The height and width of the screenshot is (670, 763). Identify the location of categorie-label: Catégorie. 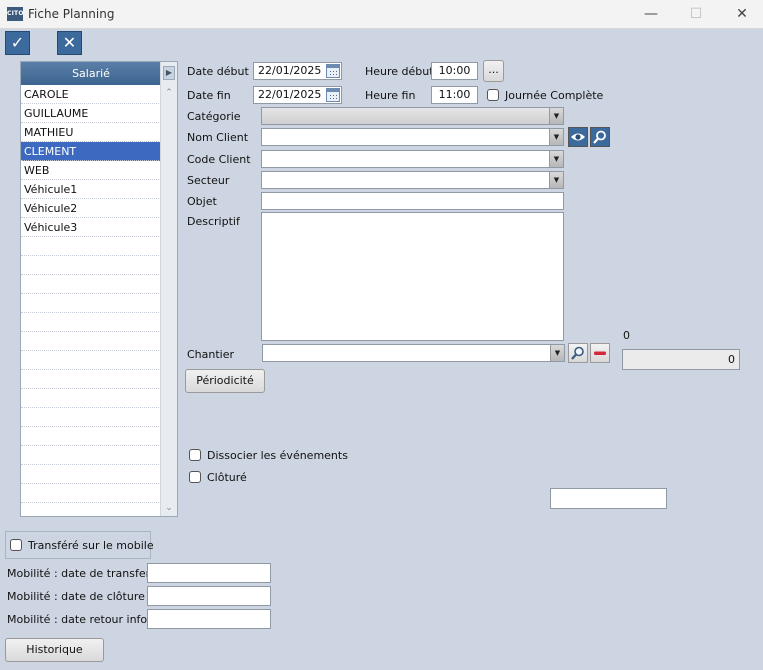
(214, 116).